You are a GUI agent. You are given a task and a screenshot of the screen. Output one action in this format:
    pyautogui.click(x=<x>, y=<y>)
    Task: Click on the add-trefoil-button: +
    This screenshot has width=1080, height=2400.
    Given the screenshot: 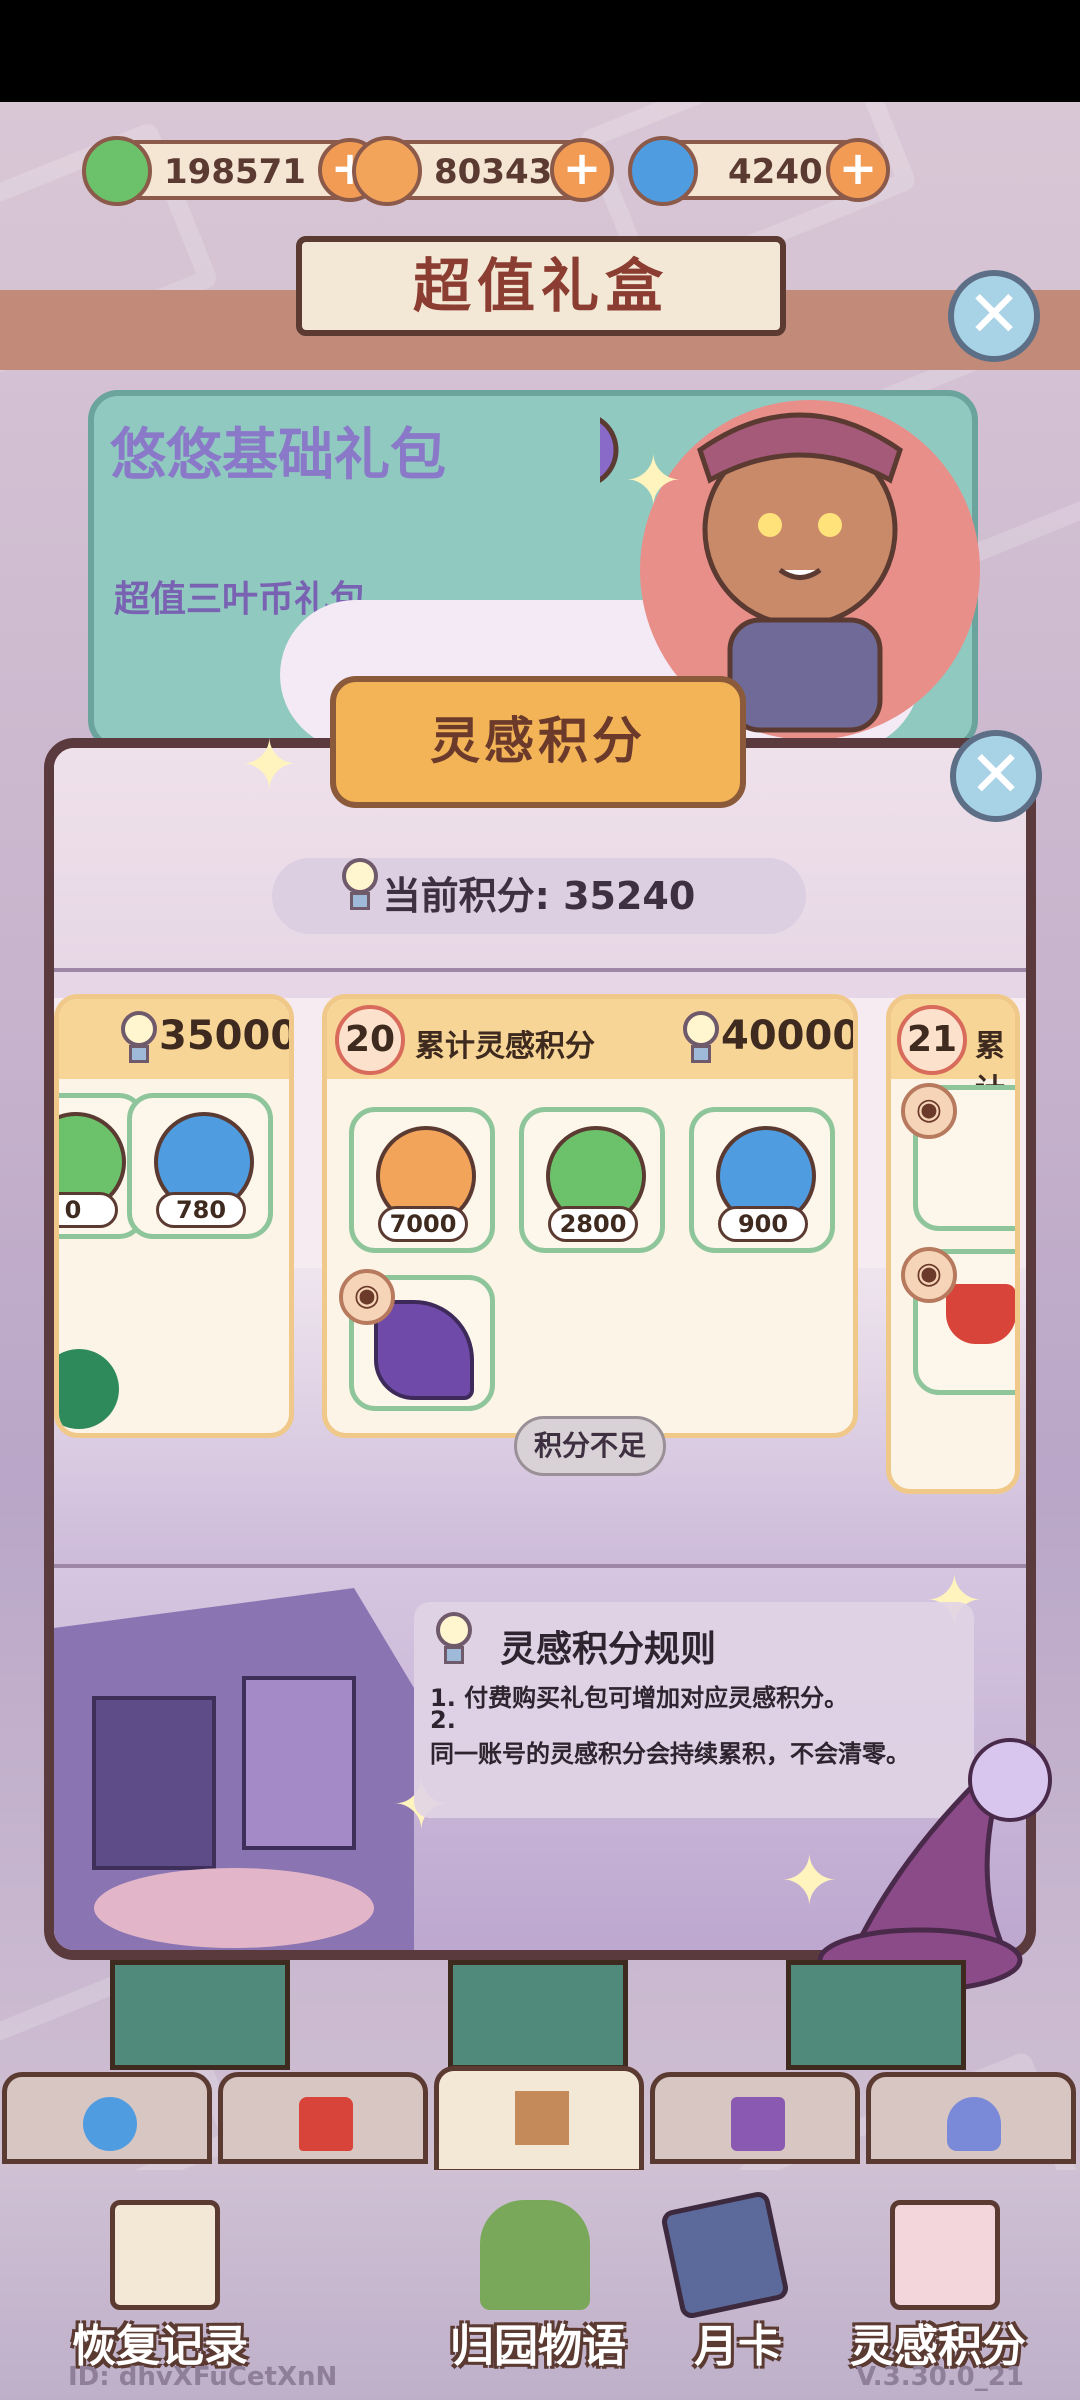 What is the action you would take?
    pyautogui.click(x=582, y=170)
    